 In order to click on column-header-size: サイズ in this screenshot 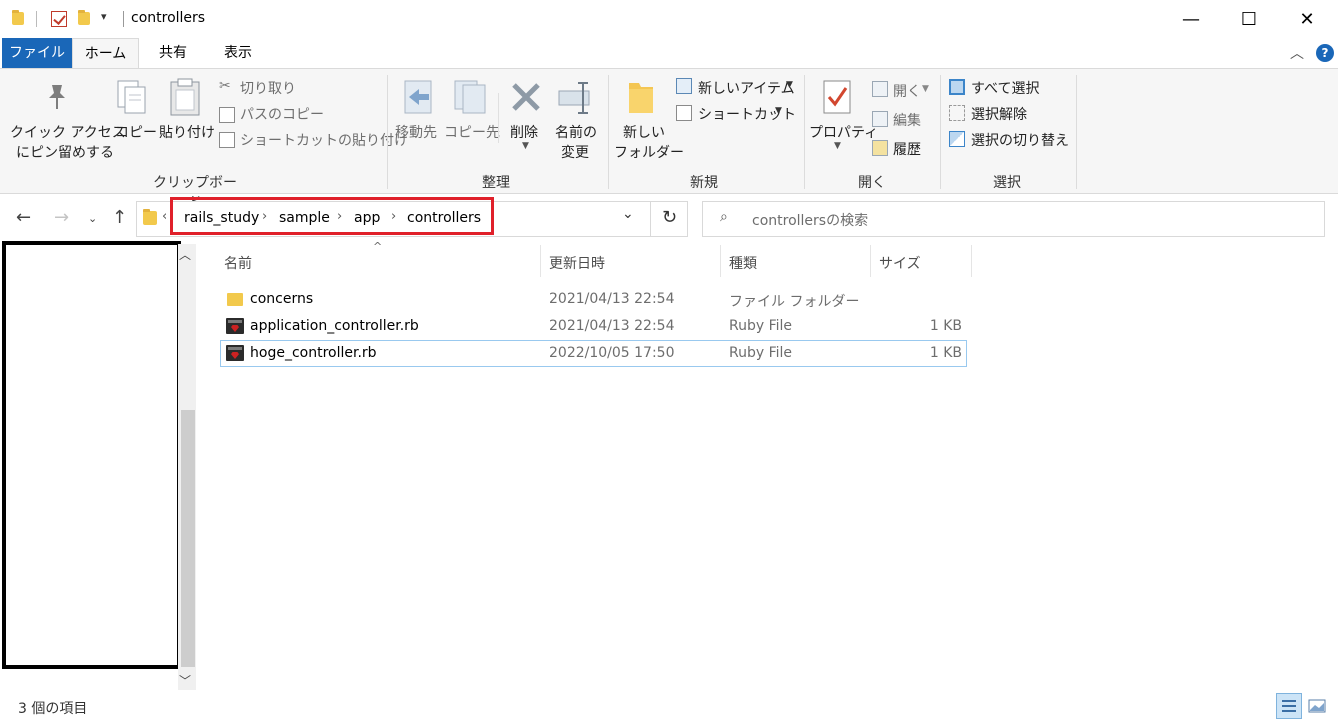, I will do `click(900, 263)`.